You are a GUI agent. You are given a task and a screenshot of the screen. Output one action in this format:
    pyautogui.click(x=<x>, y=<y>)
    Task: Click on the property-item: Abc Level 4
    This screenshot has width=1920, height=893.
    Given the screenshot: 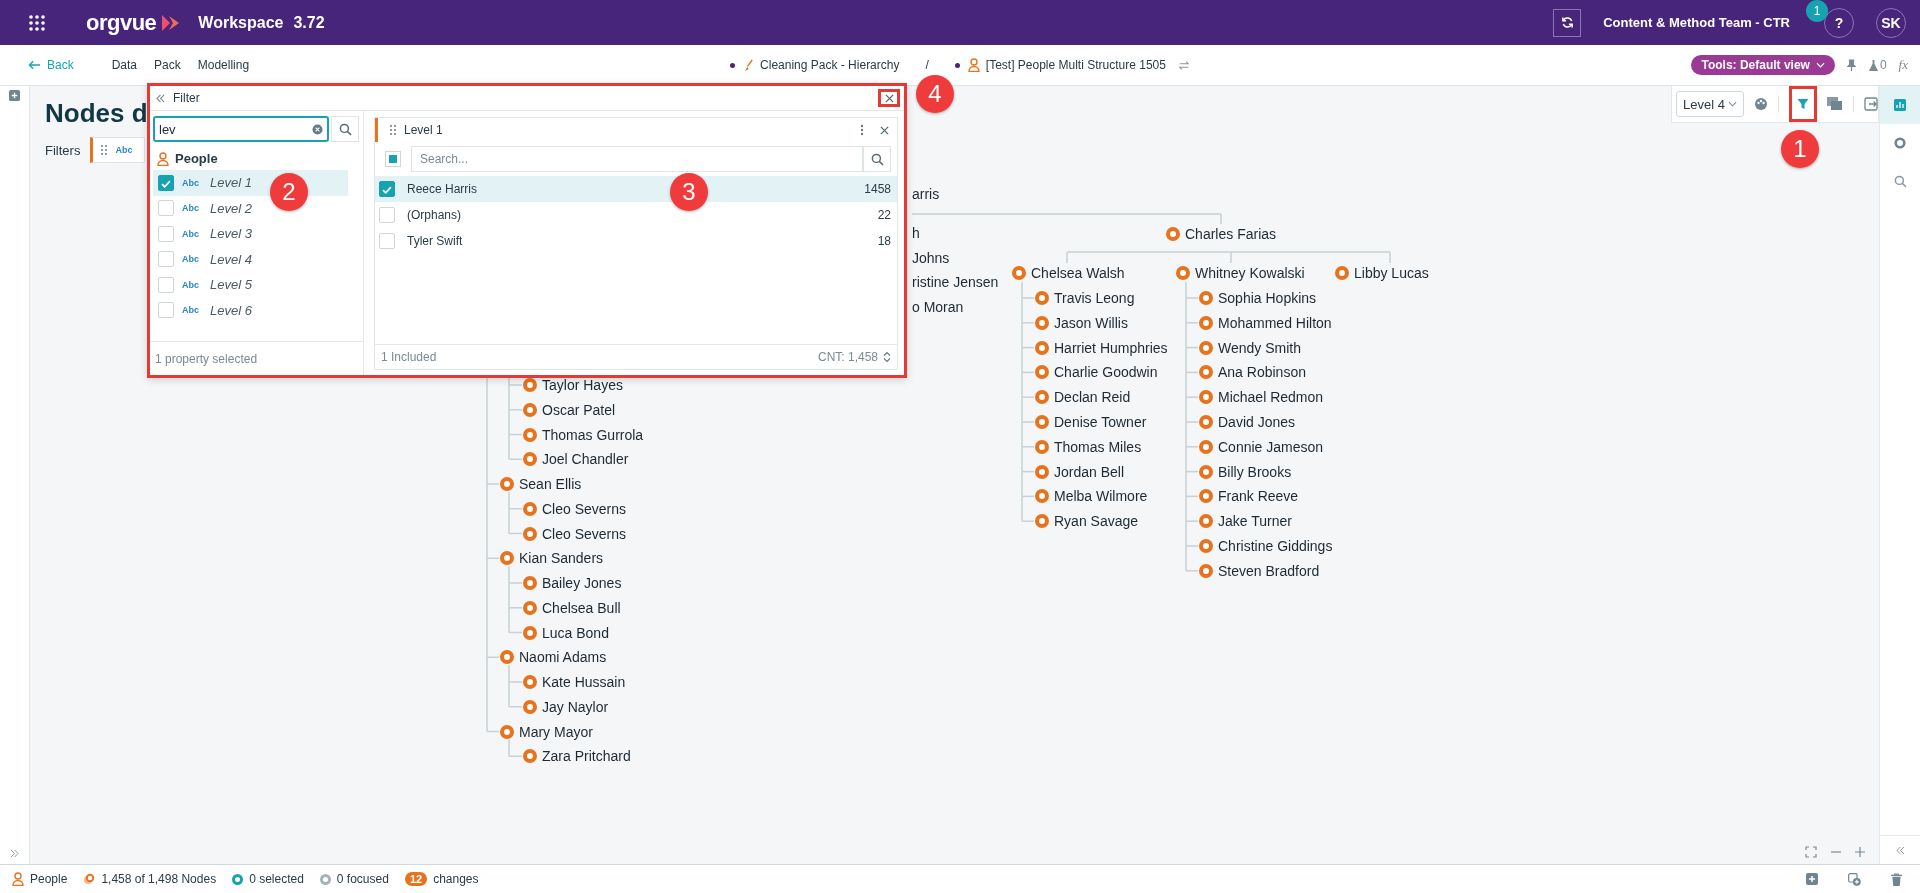 What is the action you would take?
    pyautogui.click(x=250, y=259)
    